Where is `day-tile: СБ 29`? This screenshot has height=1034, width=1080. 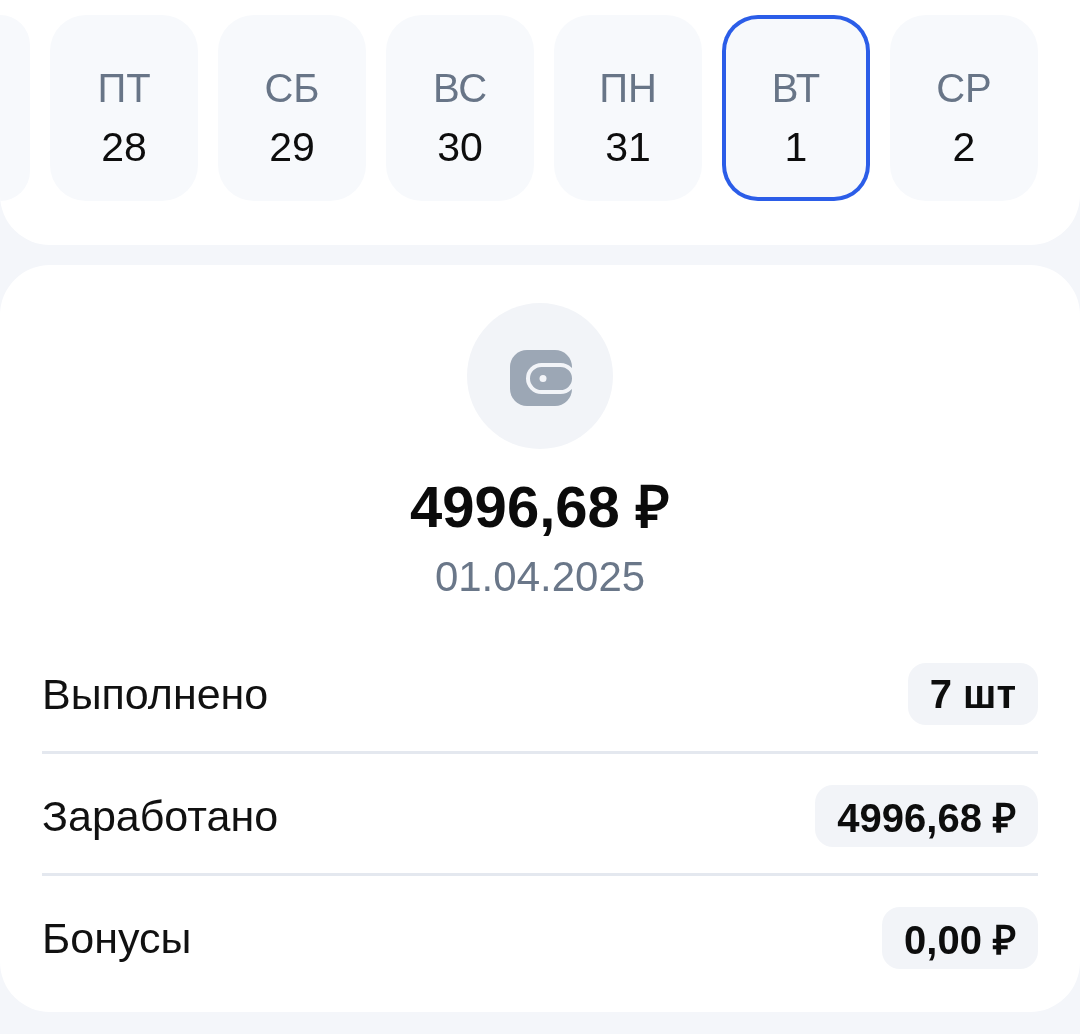
day-tile: СБ 29 is located at coordinates (292, 108).